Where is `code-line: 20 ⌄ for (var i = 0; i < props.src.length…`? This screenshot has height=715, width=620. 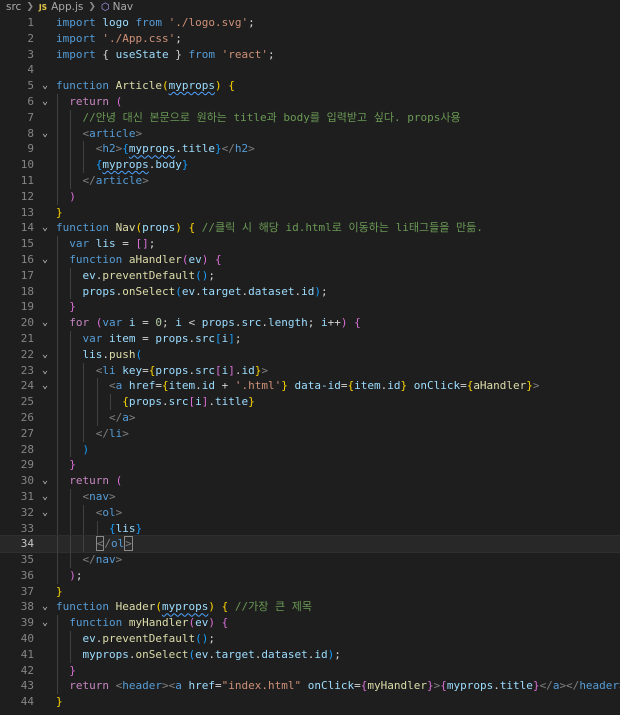 code-line: 20 ⌄ for (var i = 0; i < props.src.length… is located at coordinates (310, 323).